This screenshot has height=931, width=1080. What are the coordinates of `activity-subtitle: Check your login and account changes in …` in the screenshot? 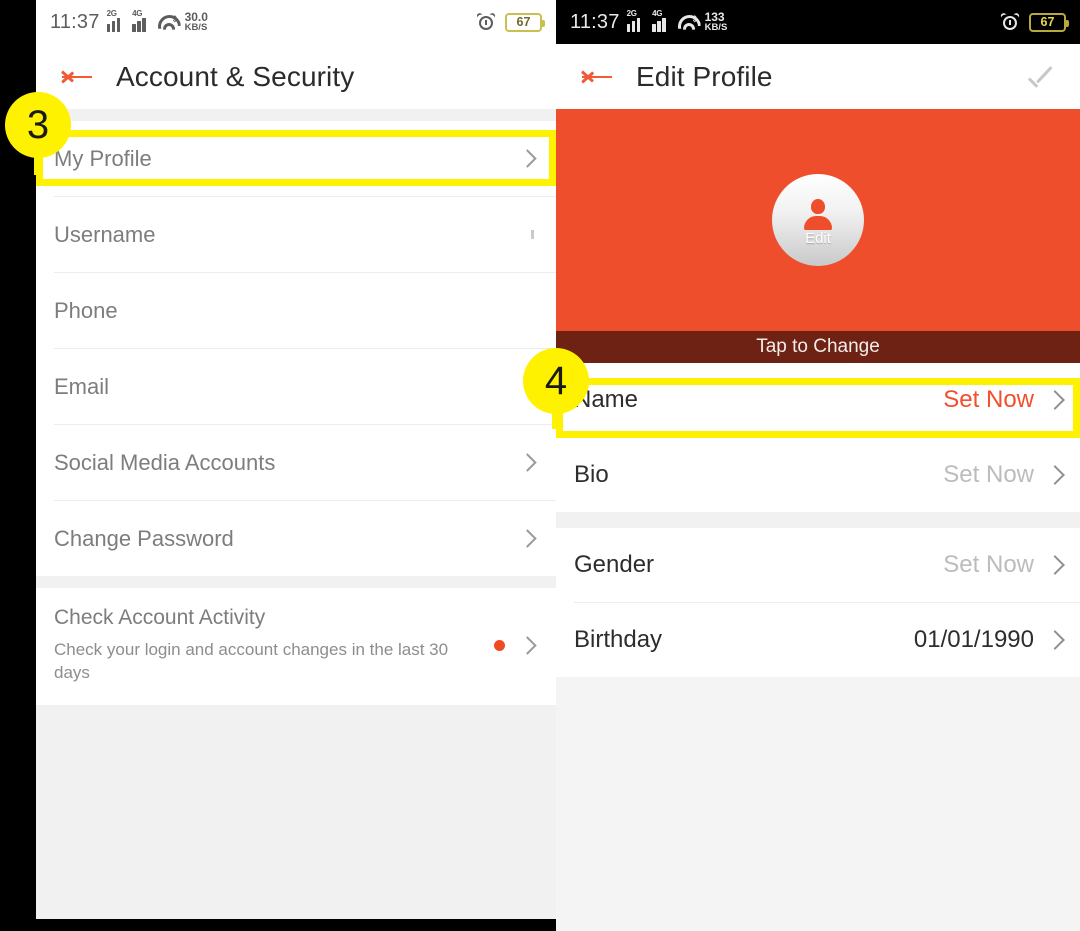 It's located at (251, 661).